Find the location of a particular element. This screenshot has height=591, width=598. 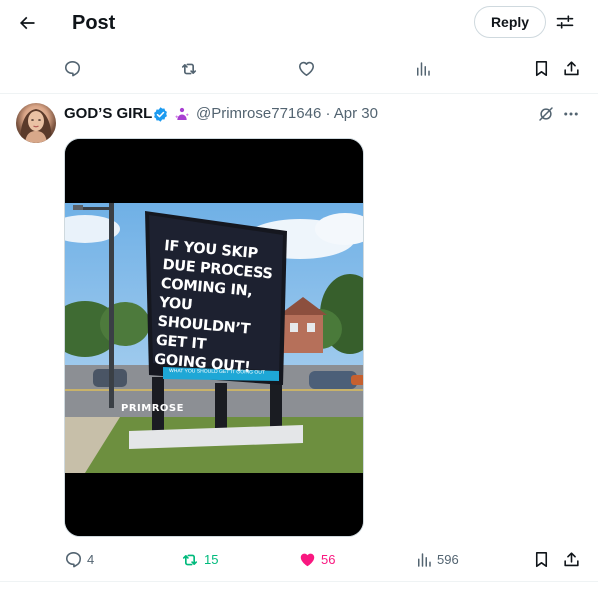

author-name: GOD’S GIRL is located at coordinates (108, 113).